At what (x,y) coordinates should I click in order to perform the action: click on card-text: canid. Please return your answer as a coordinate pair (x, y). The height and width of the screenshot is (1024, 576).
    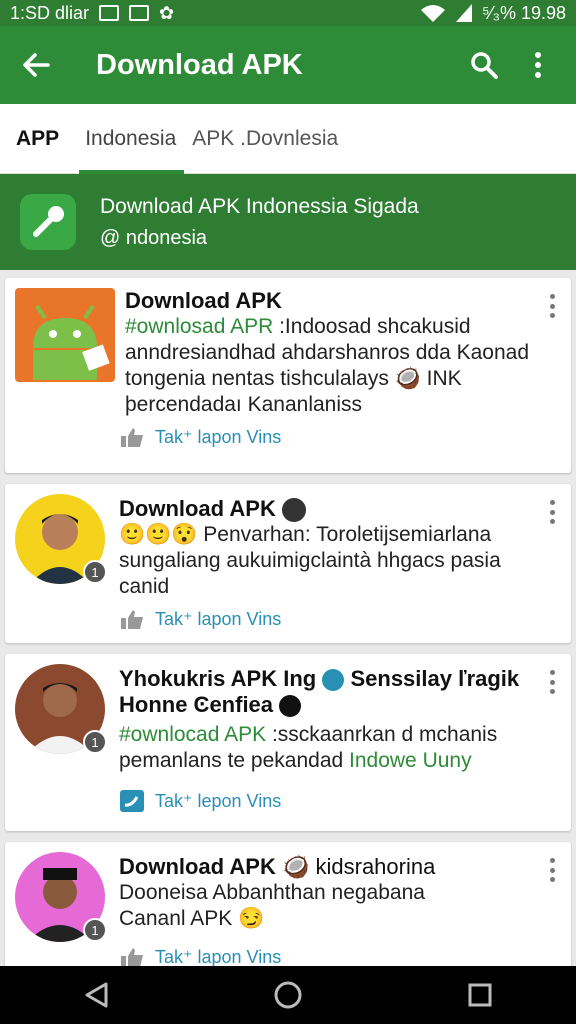
    Looking at the image, I should click on (144, 587).